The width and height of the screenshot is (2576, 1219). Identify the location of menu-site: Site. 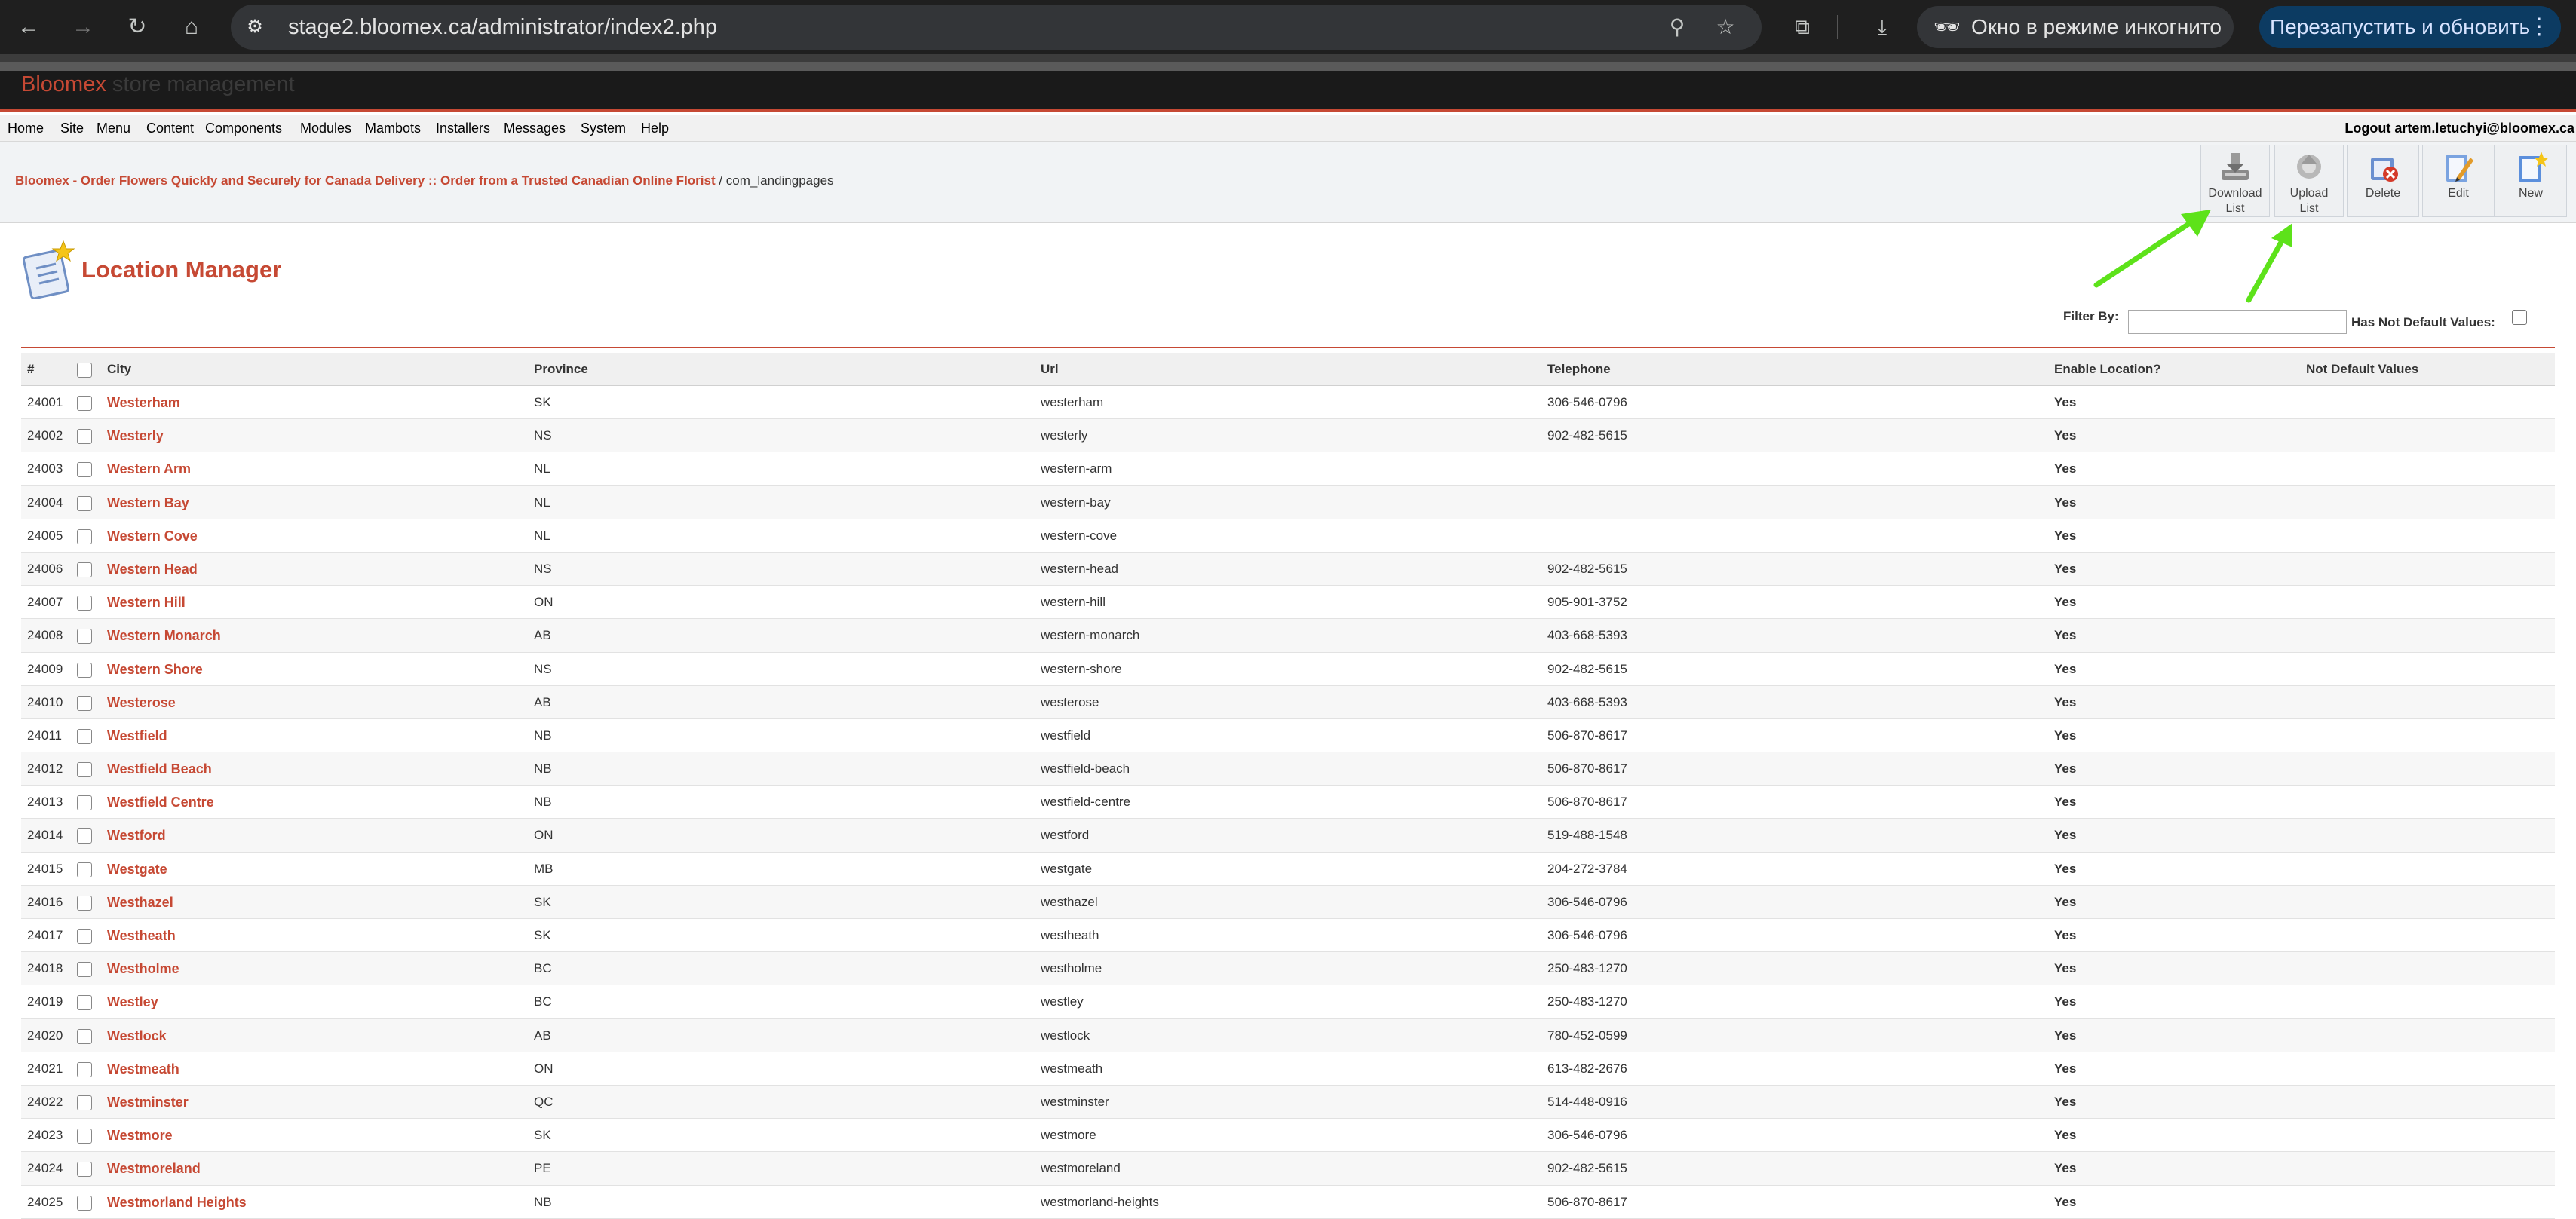
(72, 128).